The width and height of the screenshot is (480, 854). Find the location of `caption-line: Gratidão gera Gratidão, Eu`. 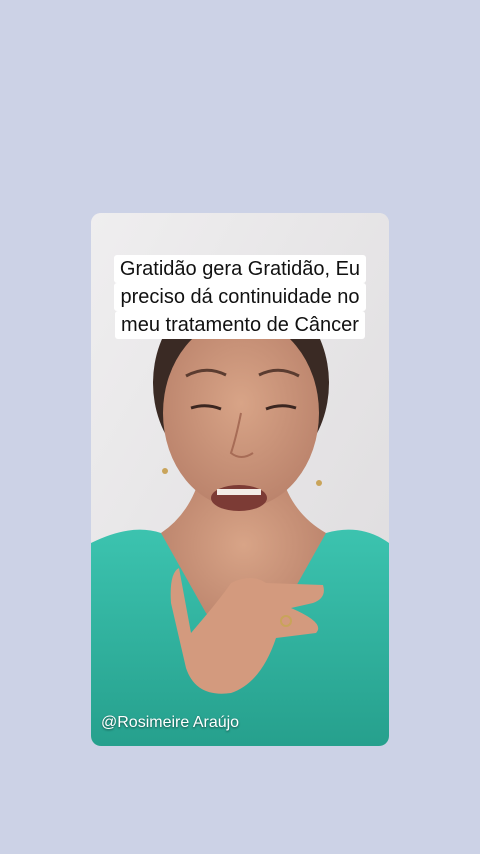

caption-line: Gratidão gera Gratidão, Eu is located at coordinates (240, 269).